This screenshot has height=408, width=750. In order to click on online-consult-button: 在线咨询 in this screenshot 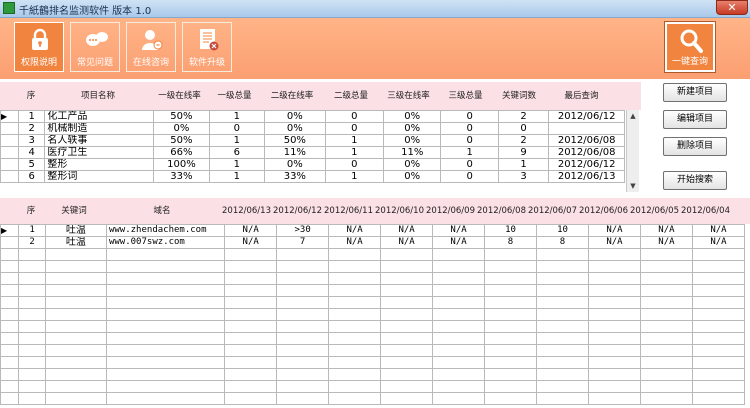, I will do `click(151, 47)`.